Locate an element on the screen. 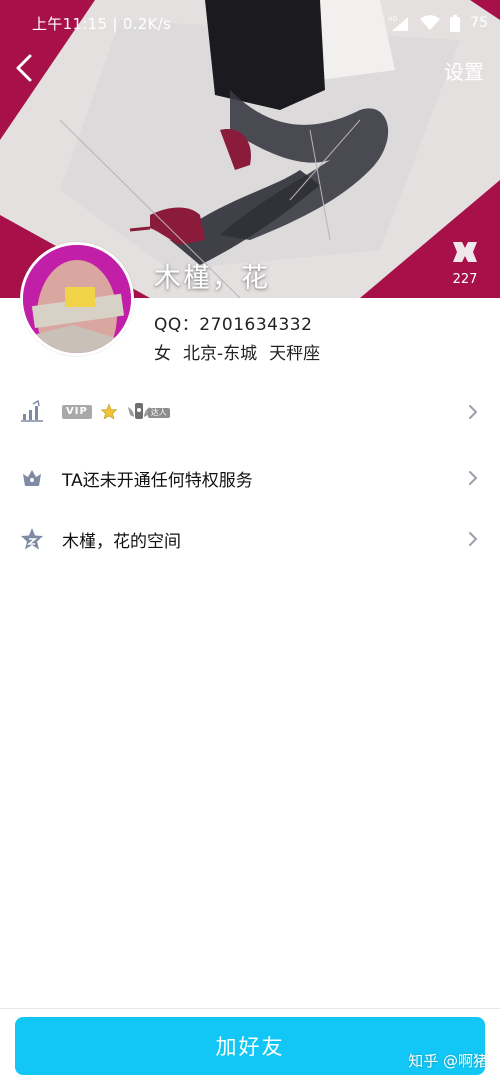 This screenshot has height=1083, width=500. like-badge: 227 is located at coordinates (465, 262).